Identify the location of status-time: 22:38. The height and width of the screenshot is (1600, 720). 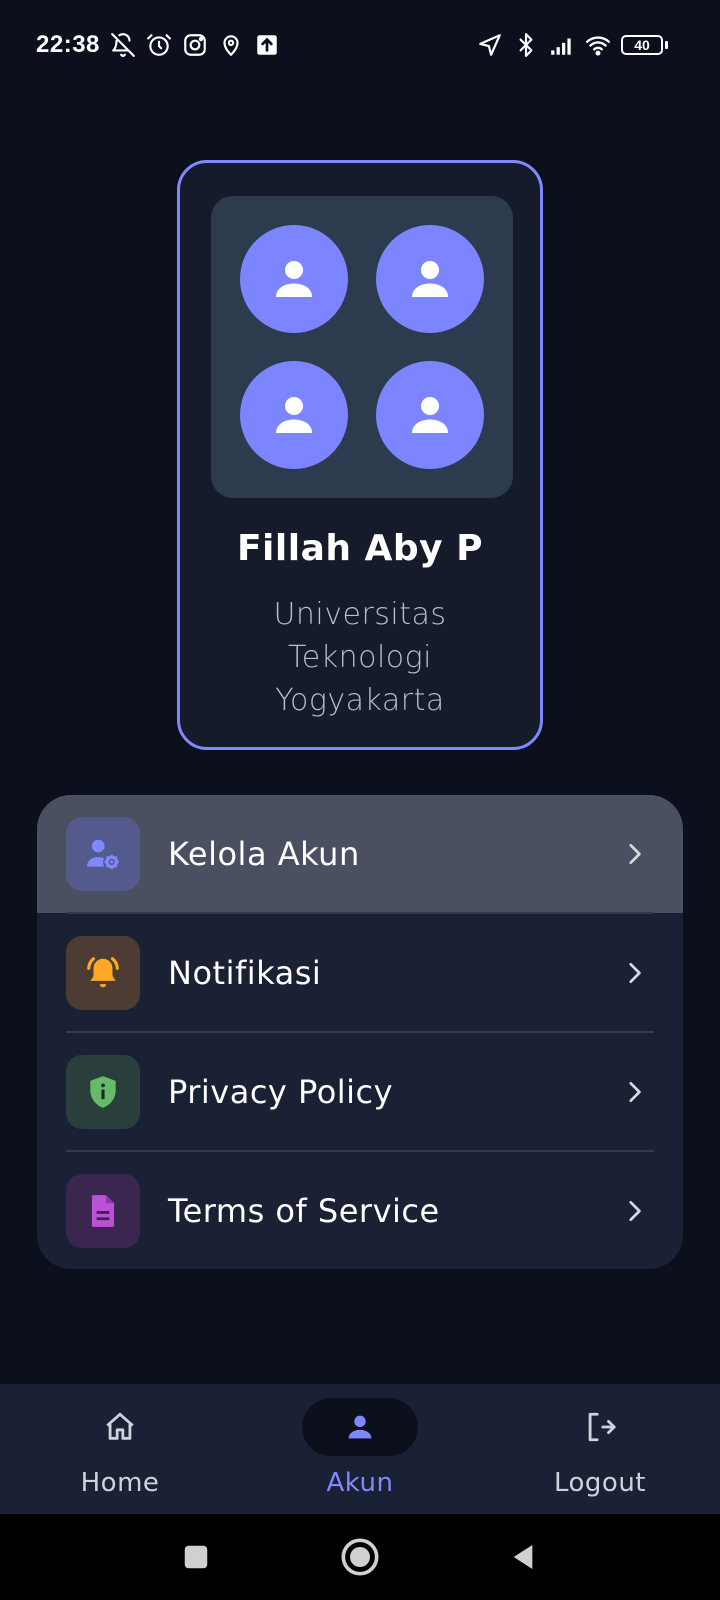
(68, 44).